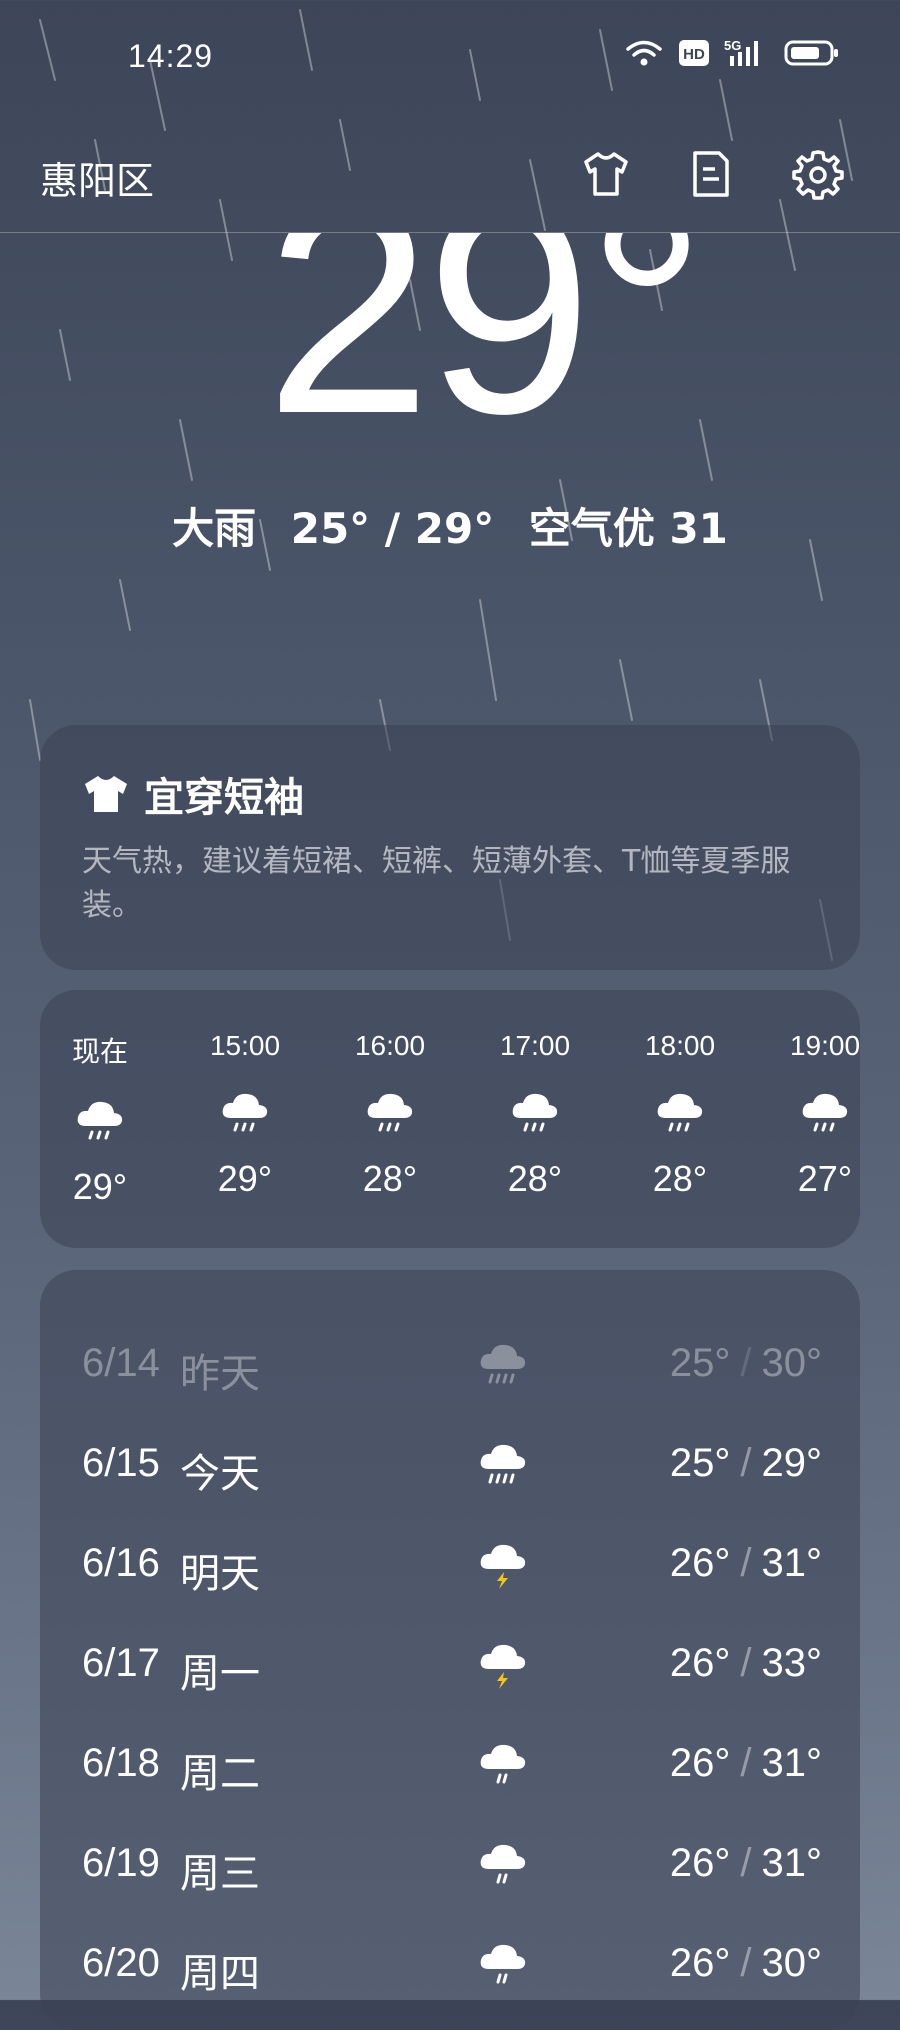 The height and width of the screenshot is (2030, 900). I want to click on gear-icon, so click(818, 175).